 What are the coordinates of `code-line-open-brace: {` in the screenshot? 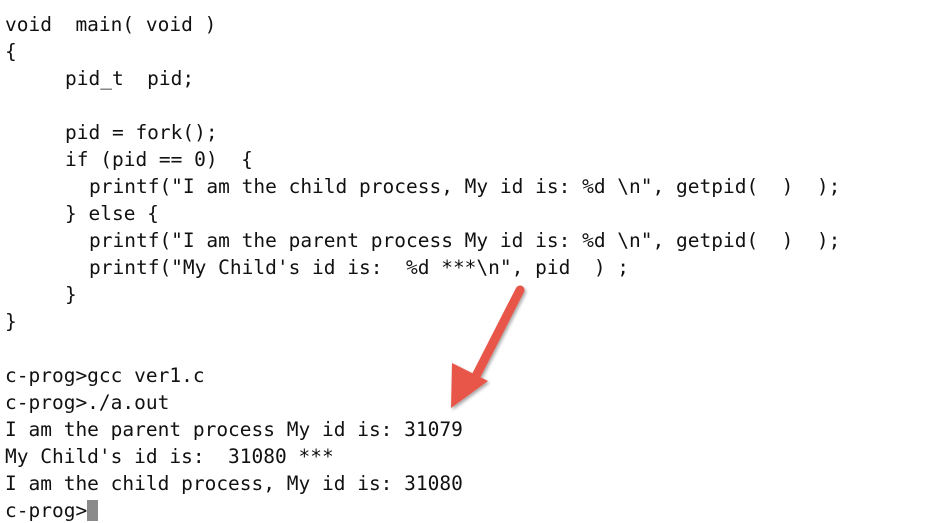 It's located at (11, 51).